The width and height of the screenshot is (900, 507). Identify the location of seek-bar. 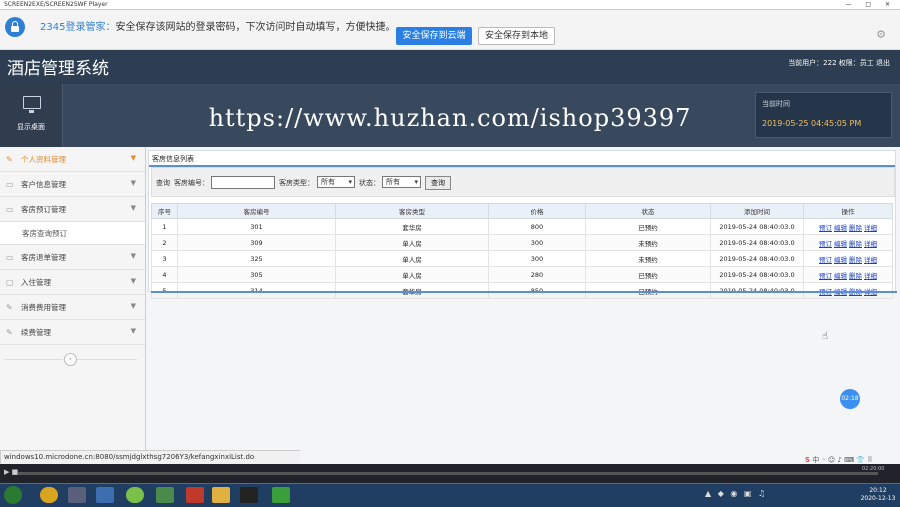
(448, 473).